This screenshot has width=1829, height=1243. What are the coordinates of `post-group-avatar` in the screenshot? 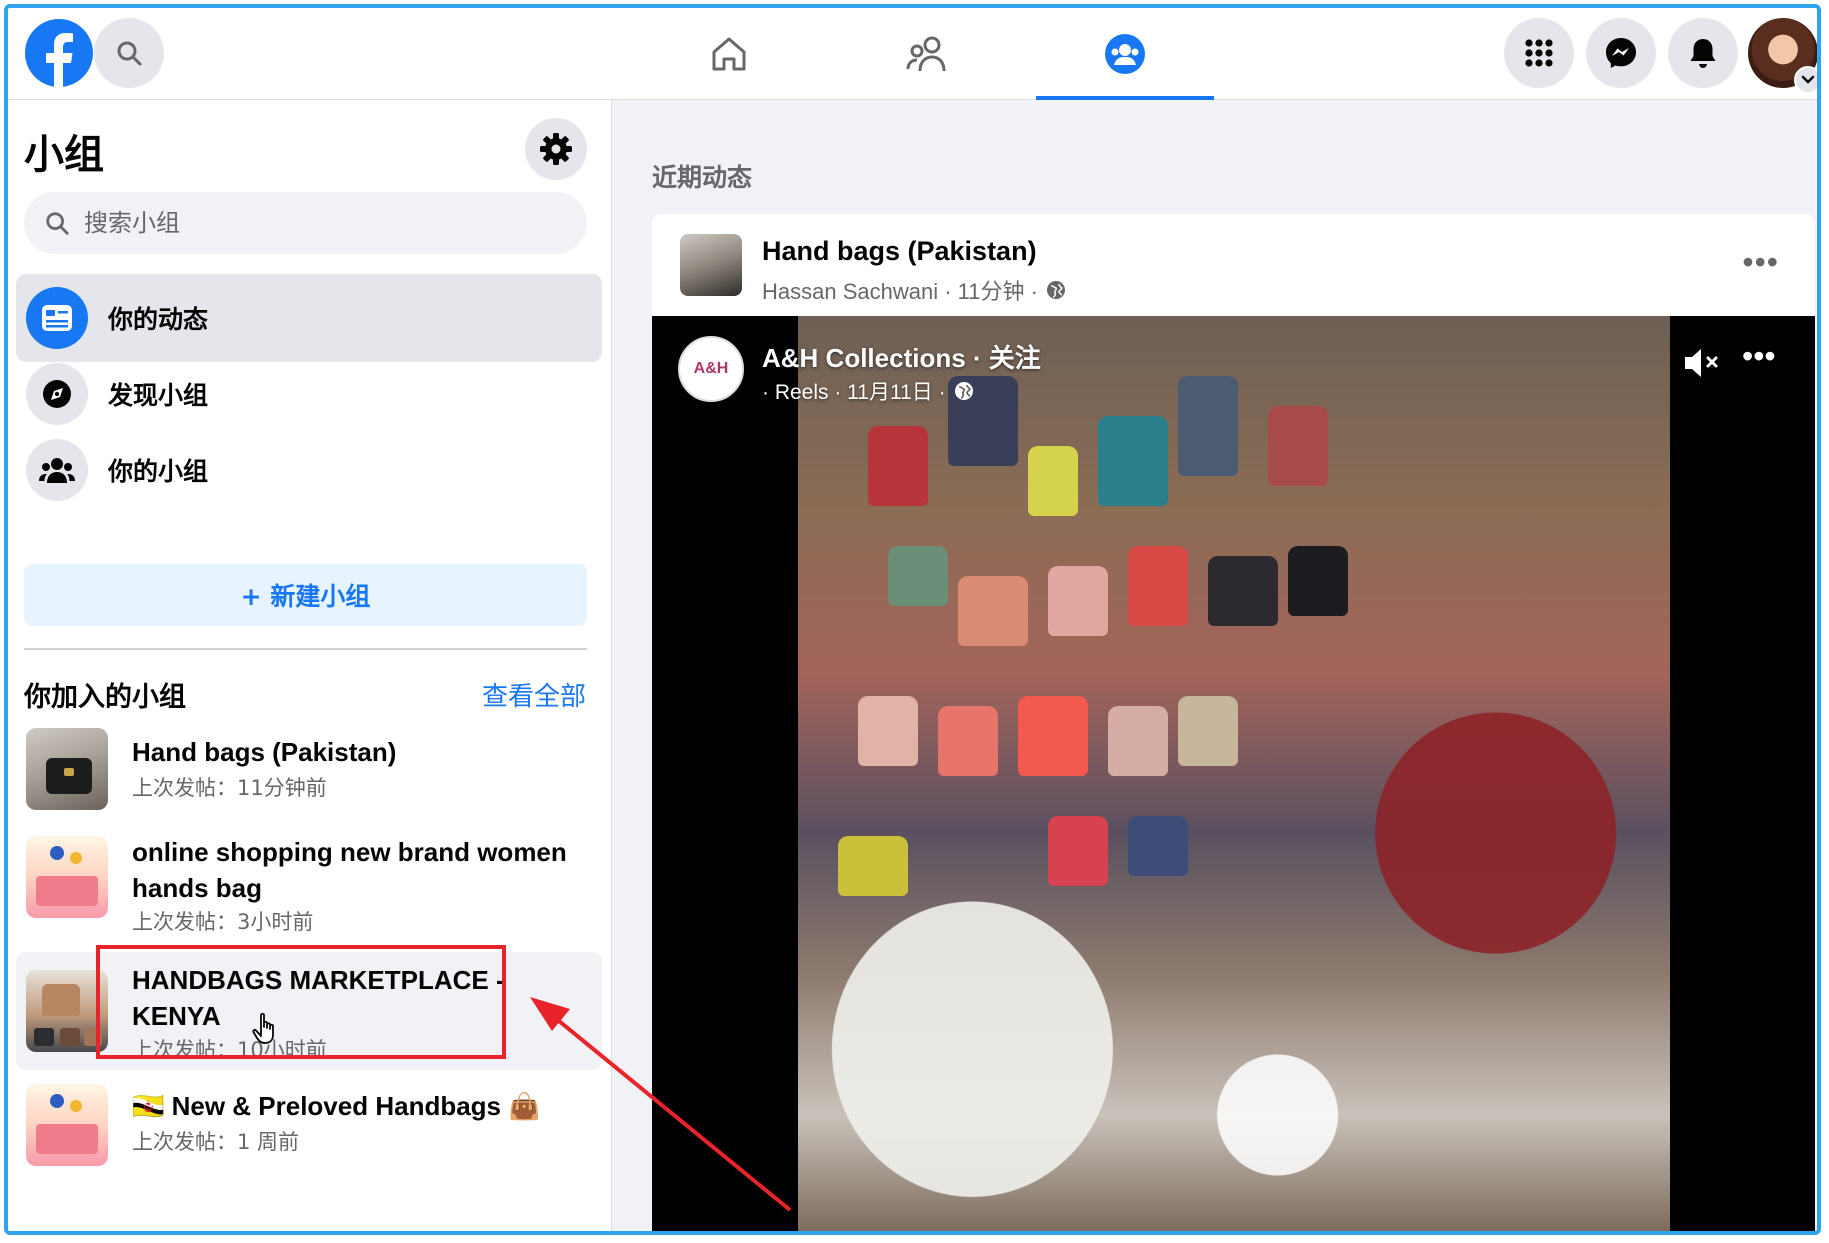 It's located at (711, 265).